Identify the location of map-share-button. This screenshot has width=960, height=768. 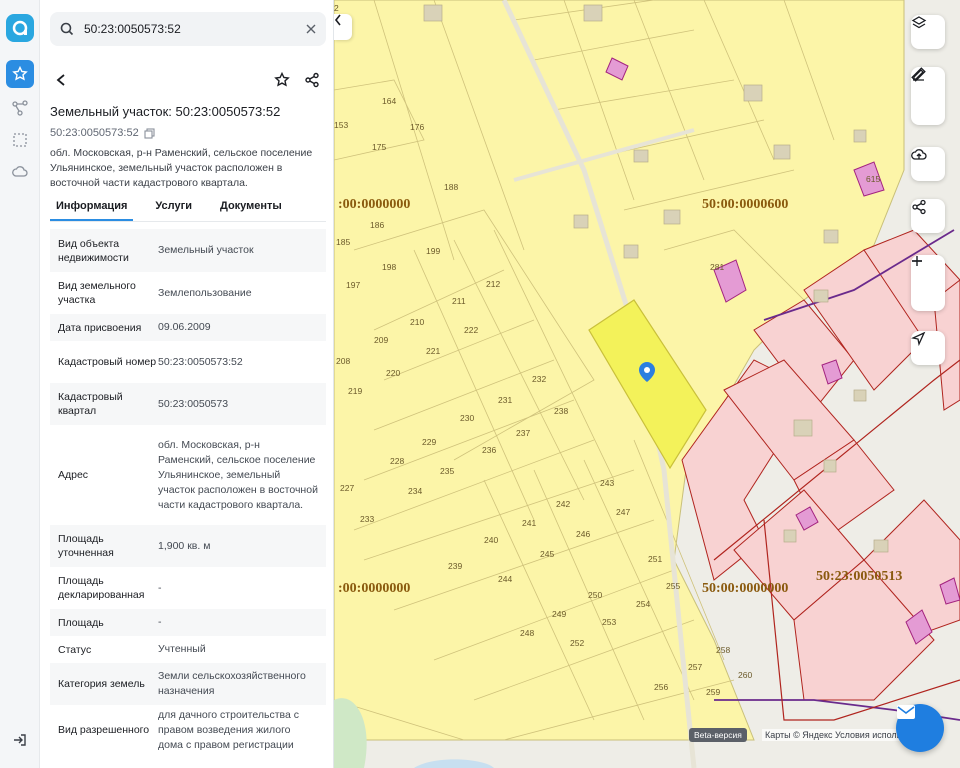
(928, 216).